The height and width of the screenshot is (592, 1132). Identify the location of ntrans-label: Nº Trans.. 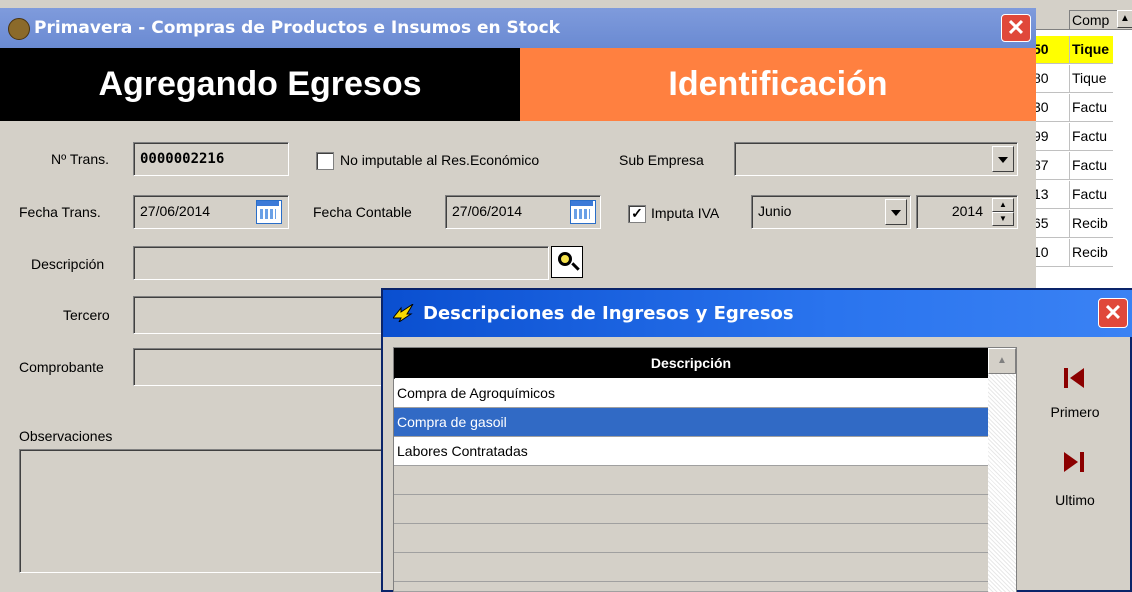
(80, 159).